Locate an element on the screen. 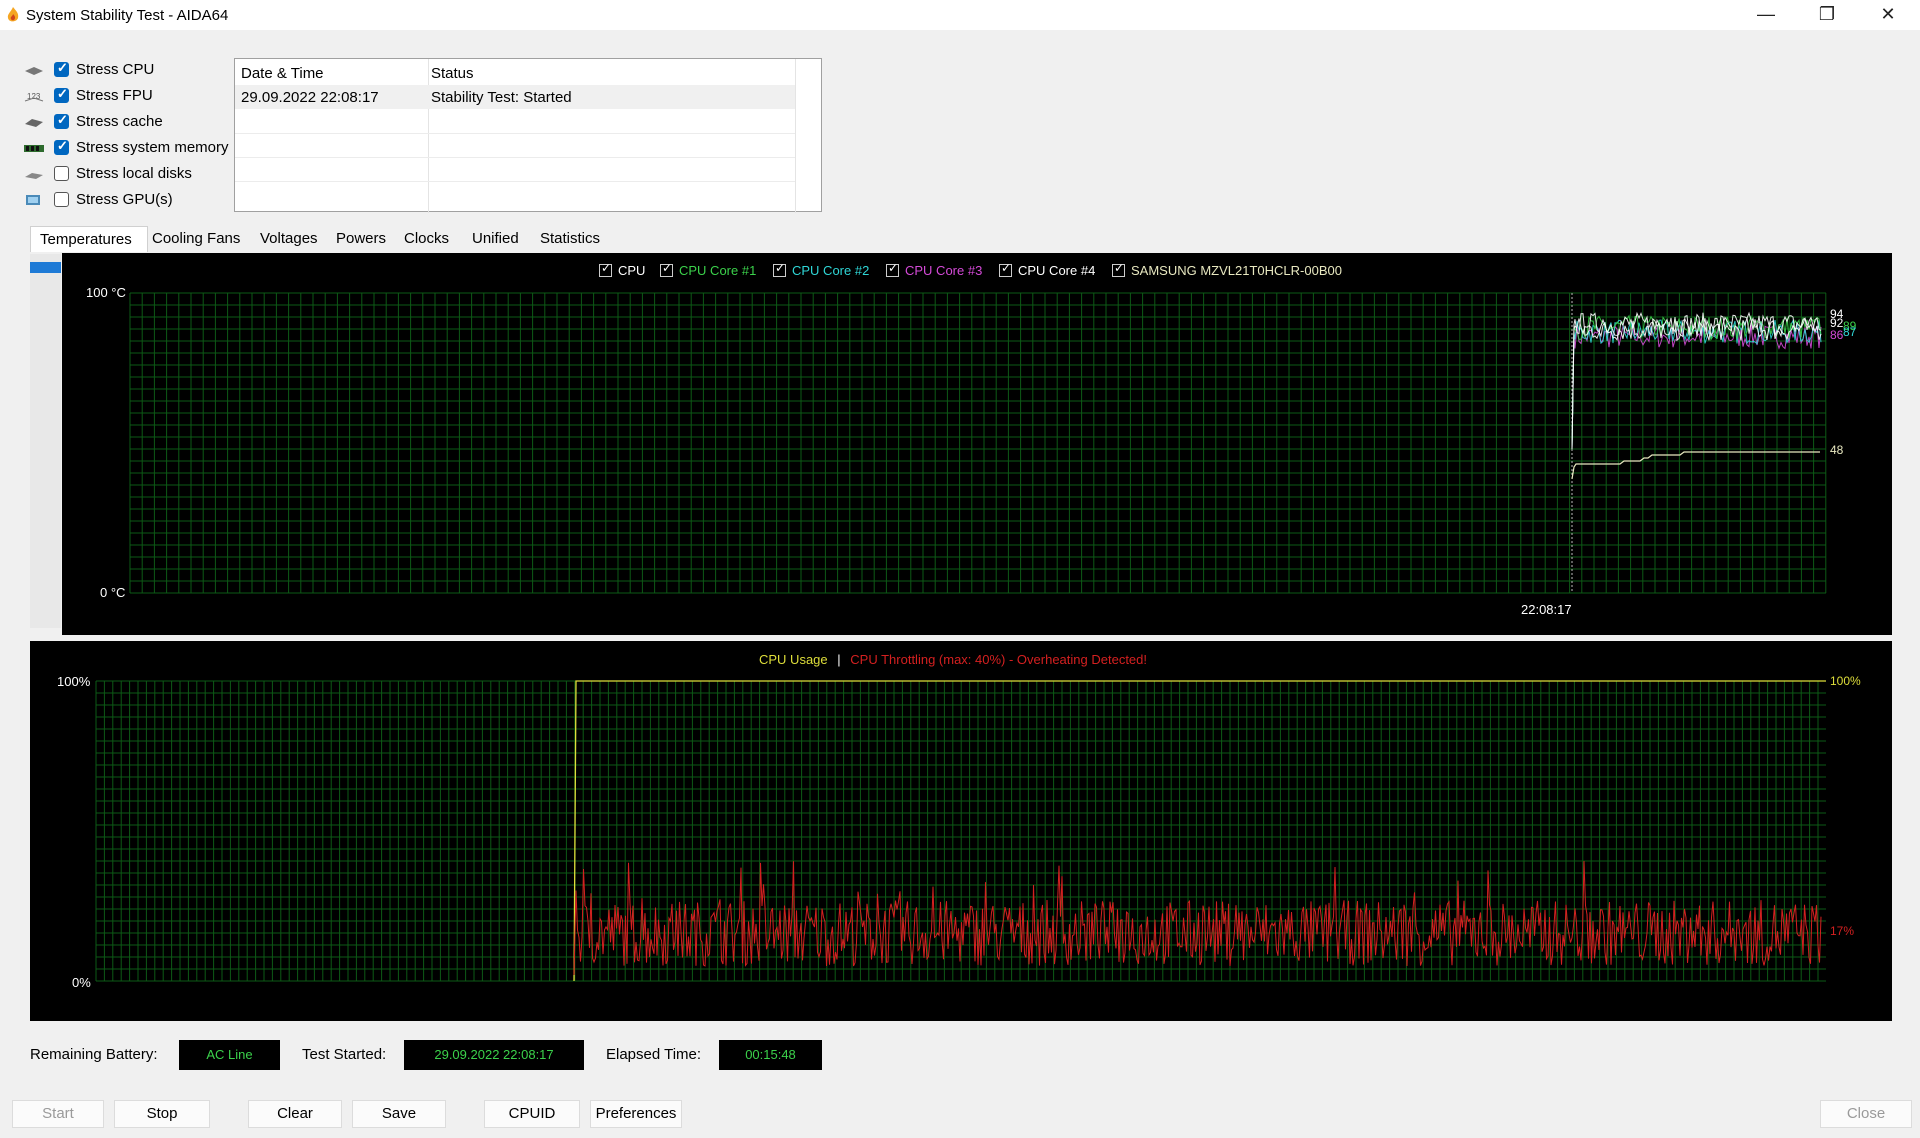  stress-fpu-checkbox is located at coordinates (61, 94).